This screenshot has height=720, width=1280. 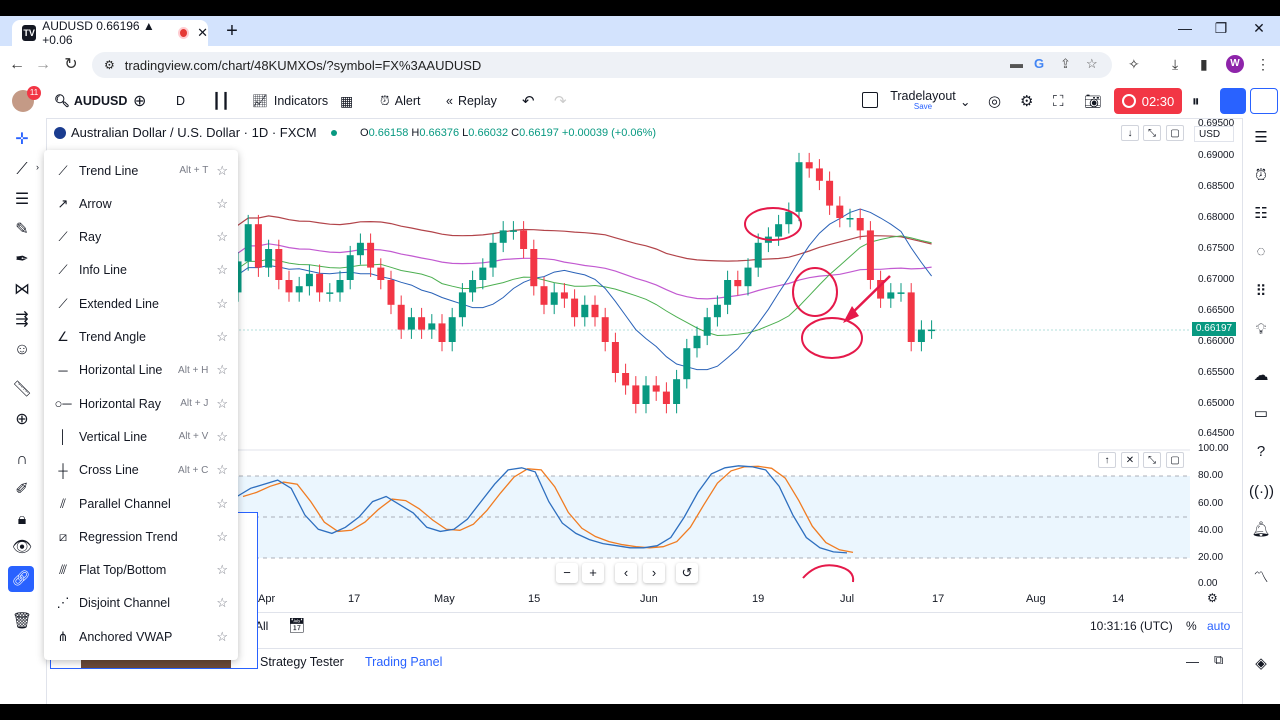 I want to click on line-tool-item: ─ Horizontal Line Alt + H ☆, so click(x=141, y=370).